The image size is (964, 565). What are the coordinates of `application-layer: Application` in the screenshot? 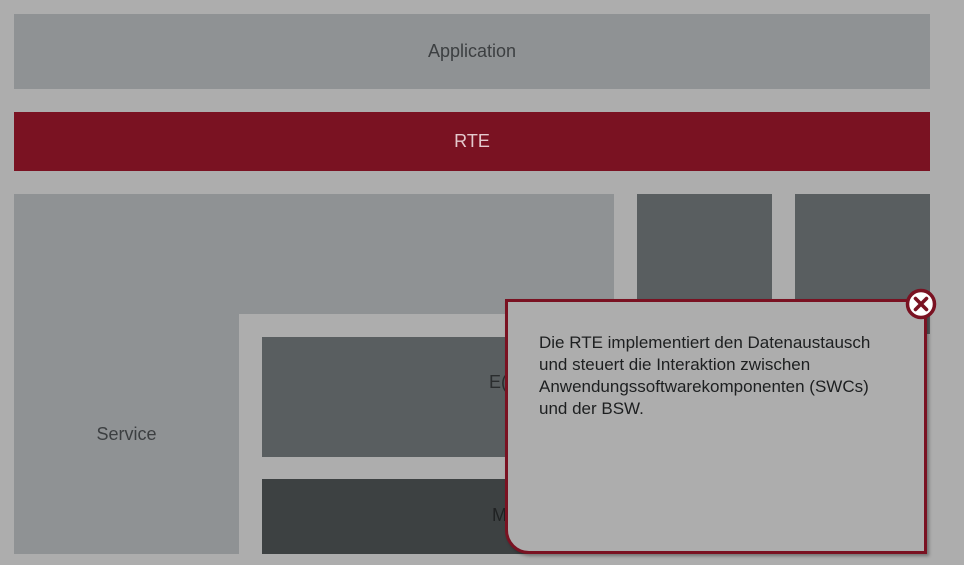 It's located at (472, 51).